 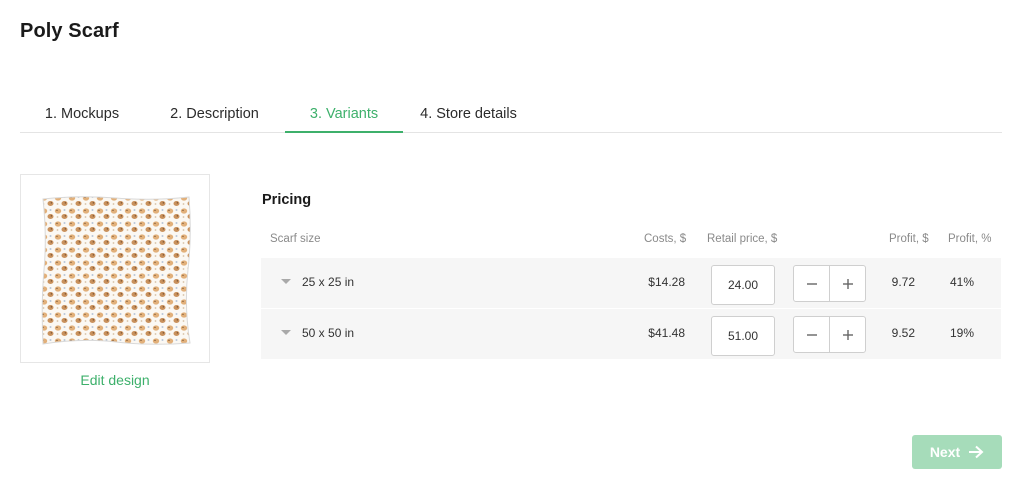 What do you see at coordinates (666, 333) in the screenshot?
I see `cost-value: $41.48` at bounding box center [666, 333].